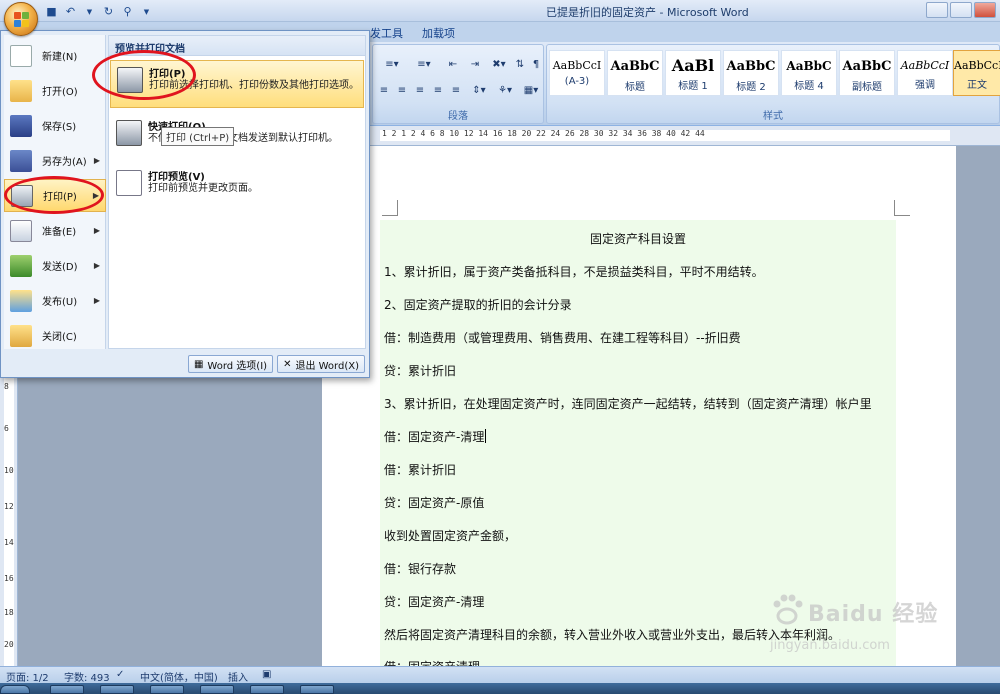 This screenshot has width=1000, height=694. What do you see at coordinates (21, 125) in the screenshot?
I see `save-icon` at bounding box center [21, 125].